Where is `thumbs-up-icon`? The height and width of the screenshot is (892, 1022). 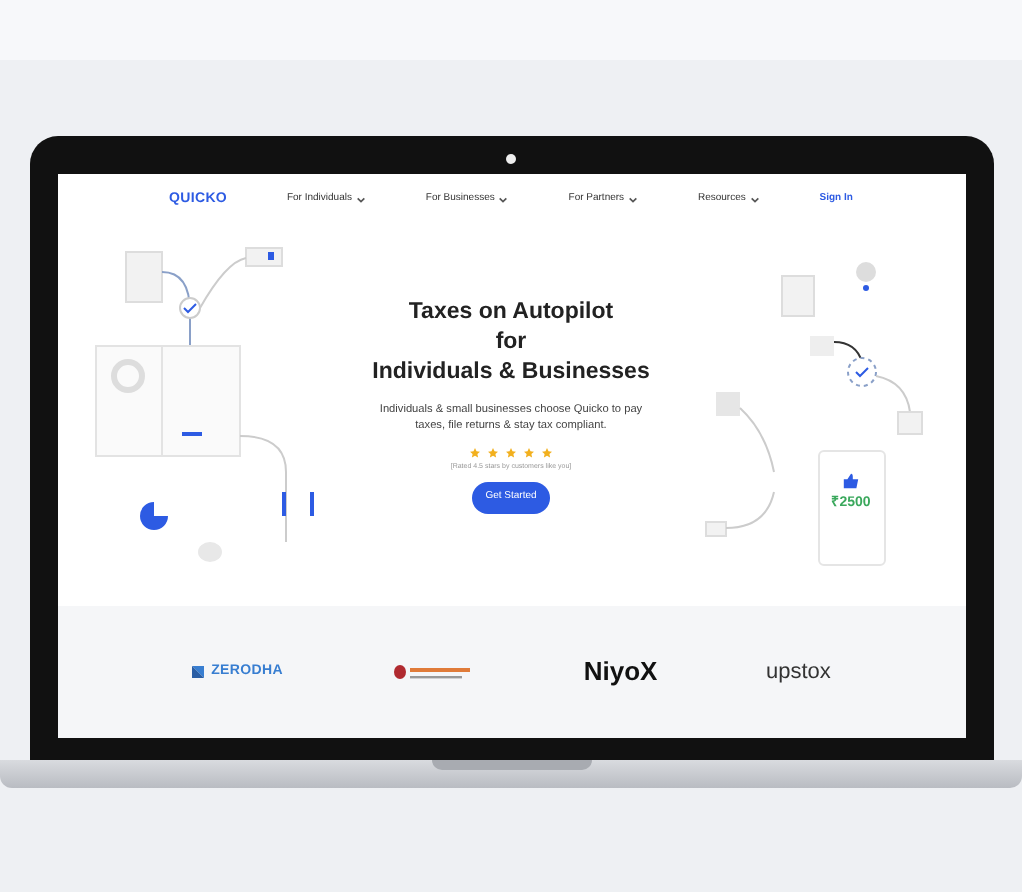 thumbs-up-icon is located at coordinates (851, 481).